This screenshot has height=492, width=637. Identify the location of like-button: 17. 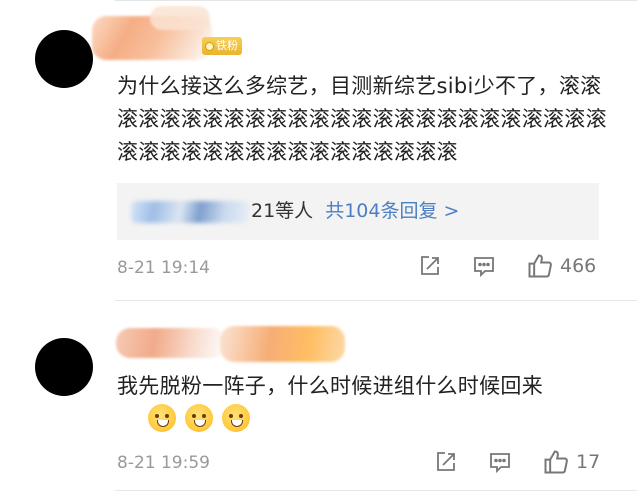
(571, 462).